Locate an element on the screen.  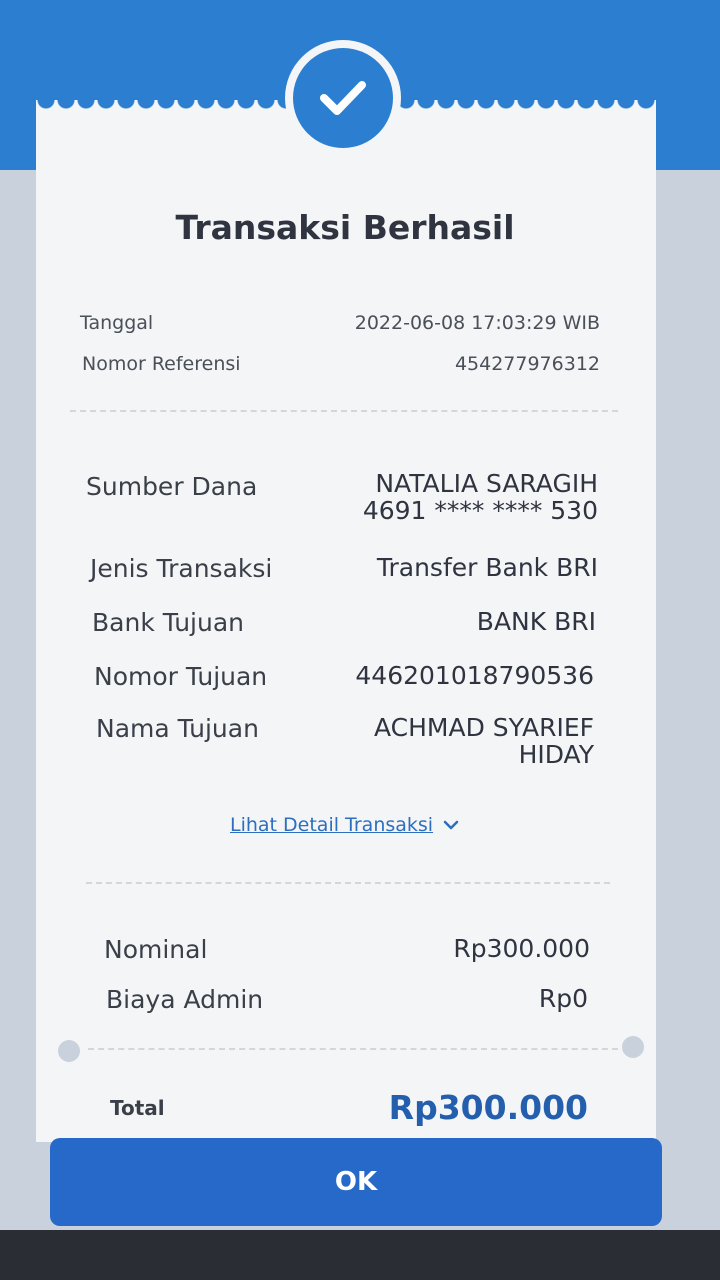
total-row: Total Rp300.000 is located at coordinates (349, 1107).